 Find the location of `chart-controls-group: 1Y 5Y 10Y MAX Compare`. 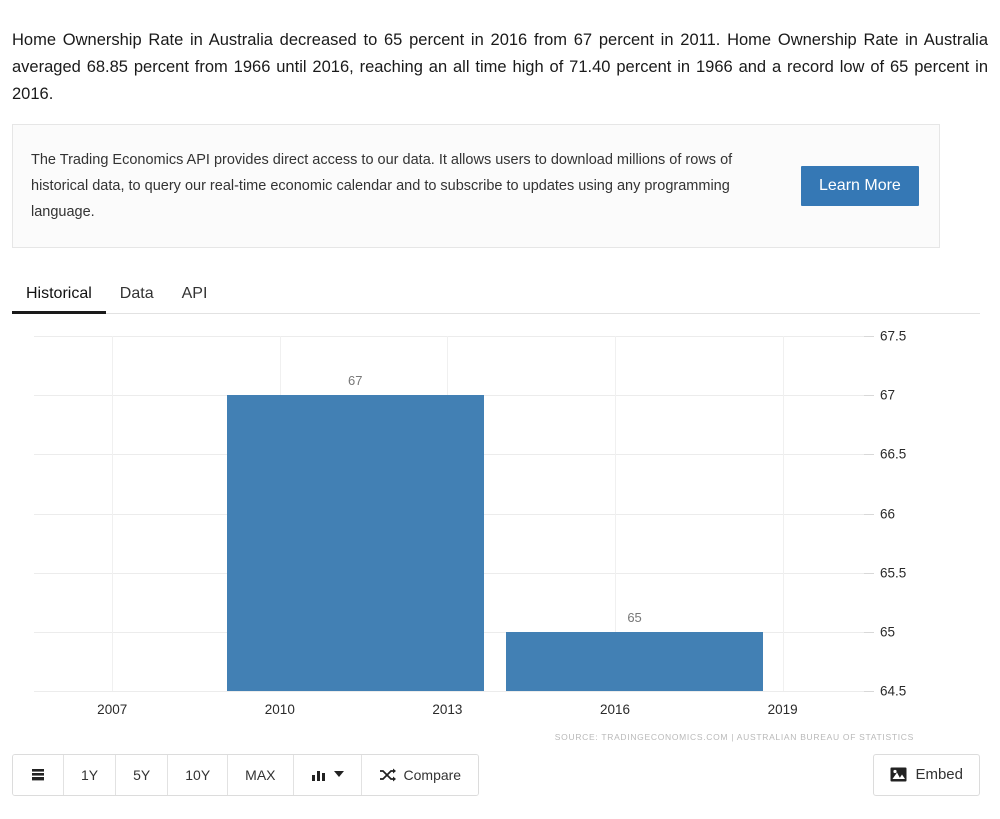

chart-controls-group: 1Y 5Y 10Y MAX Compare is located at coordinates (246, 774).